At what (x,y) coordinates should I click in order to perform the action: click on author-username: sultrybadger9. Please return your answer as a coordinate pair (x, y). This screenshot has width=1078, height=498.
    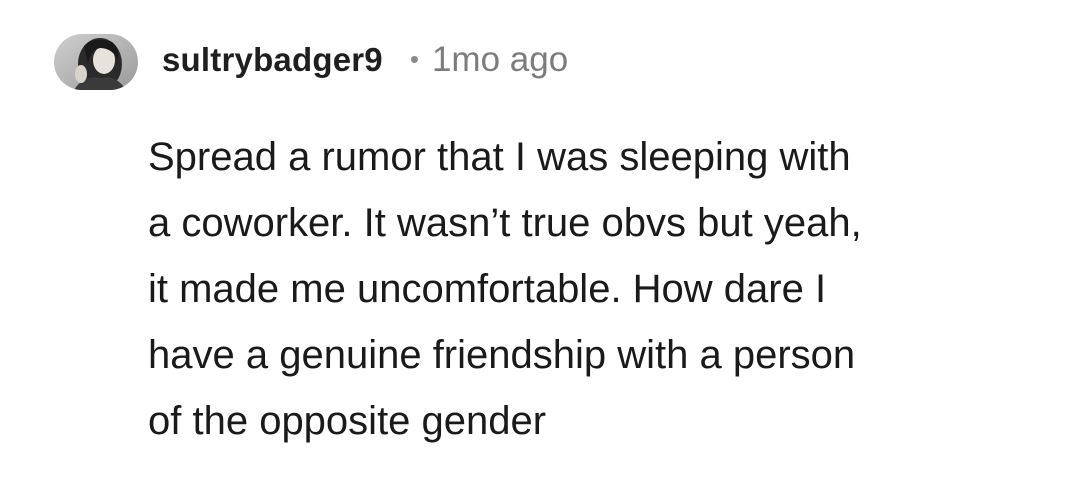
    Looking at the image, I should click on (272, 60).